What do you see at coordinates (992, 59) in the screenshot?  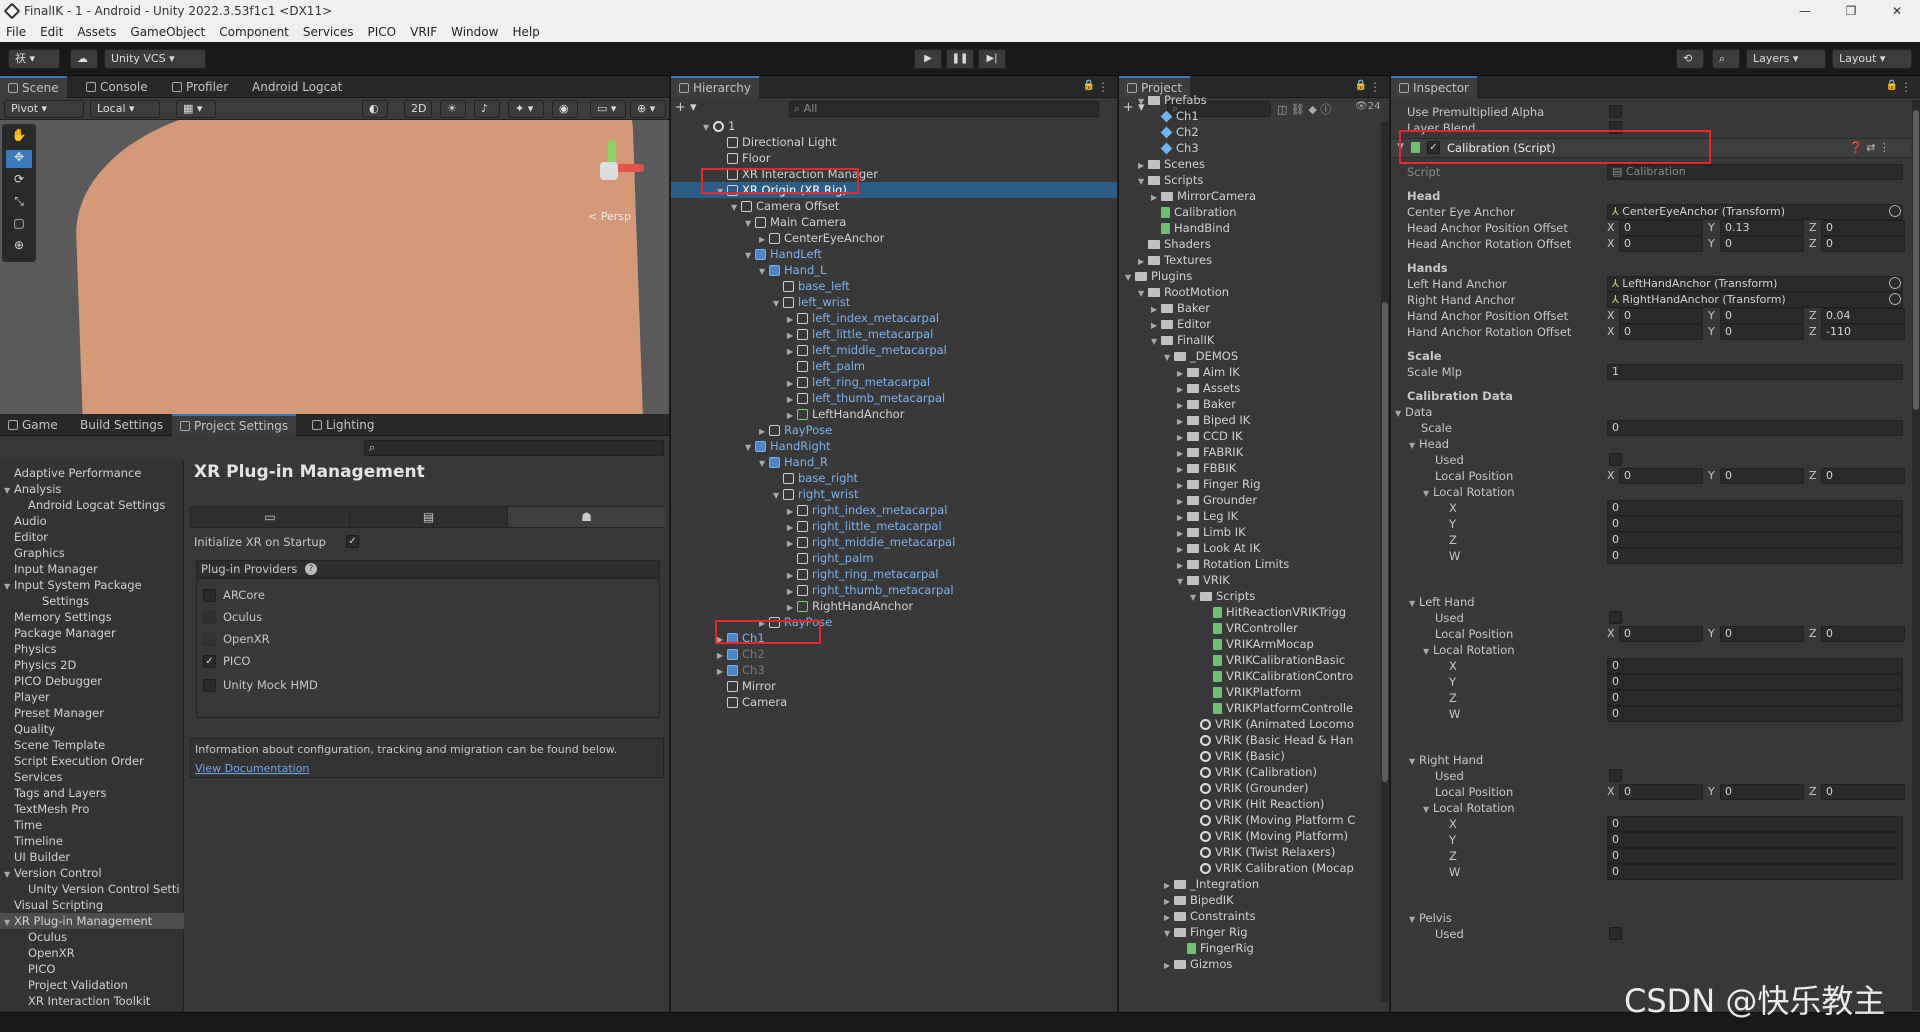 I see `step-button: ▶|` at bounding box center [992, 59].